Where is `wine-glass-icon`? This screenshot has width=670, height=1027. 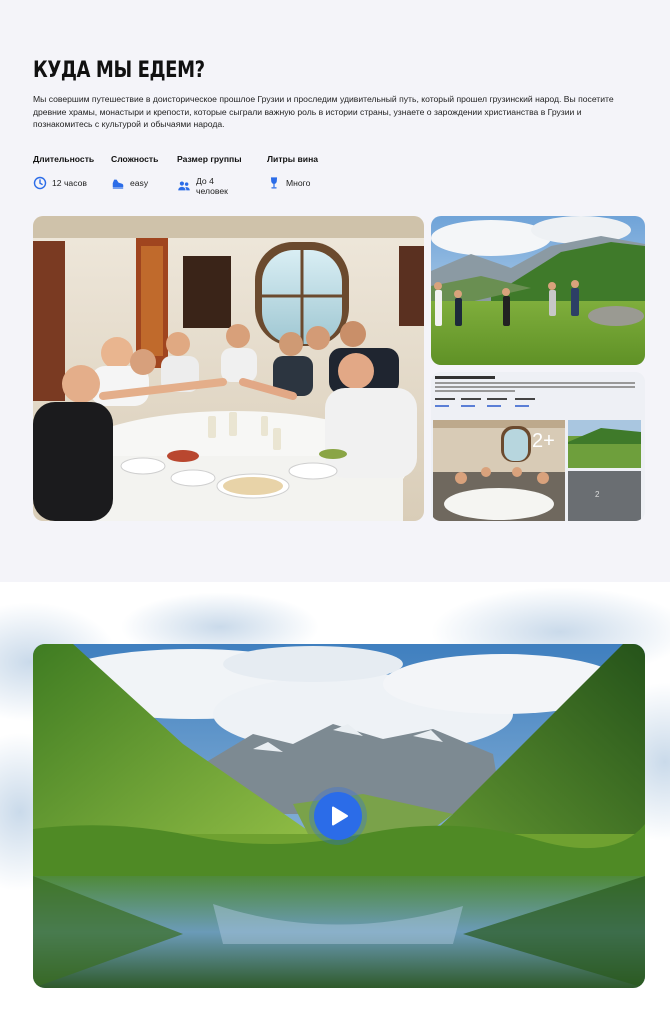 wine-glass-icon is located at coordinates (274, 183).